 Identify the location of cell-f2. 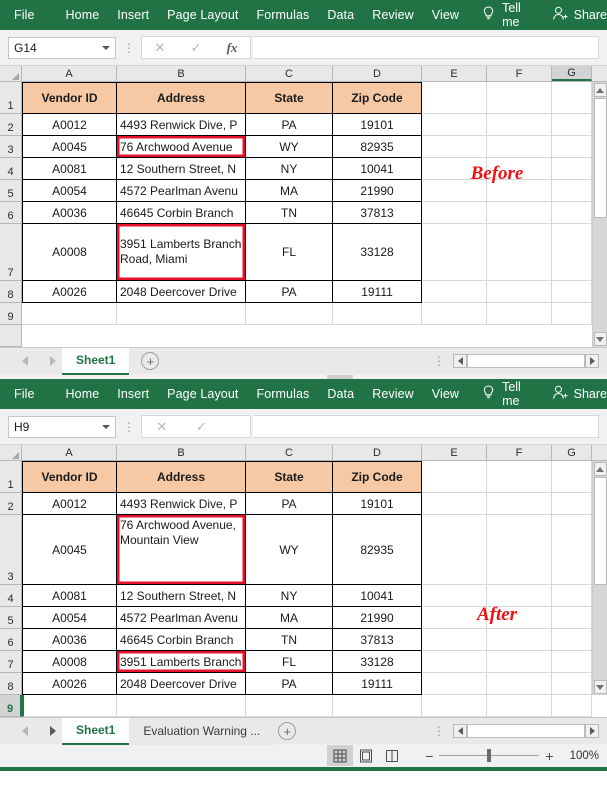
(519, 504).